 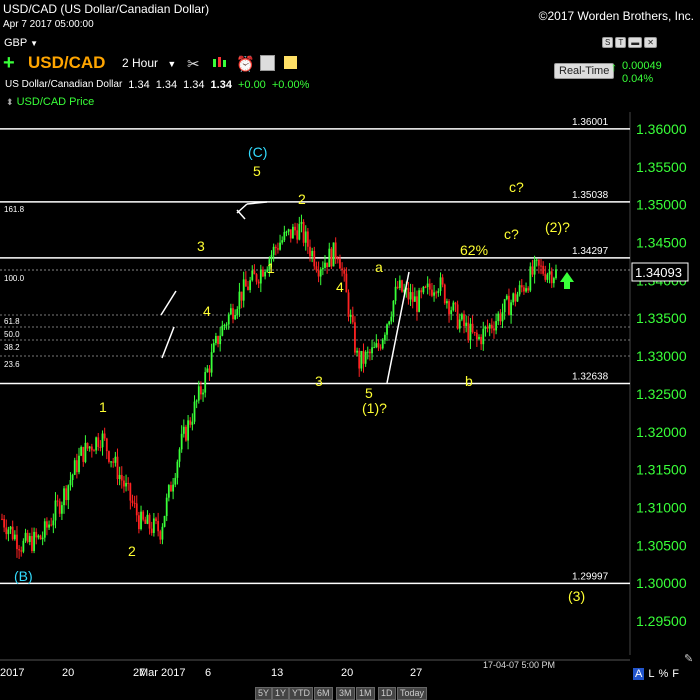 What do you see at coordinates (661, 432) in the screenshot?
I see `y-tick-label: 1.32000` at bounding box center [661, 432].